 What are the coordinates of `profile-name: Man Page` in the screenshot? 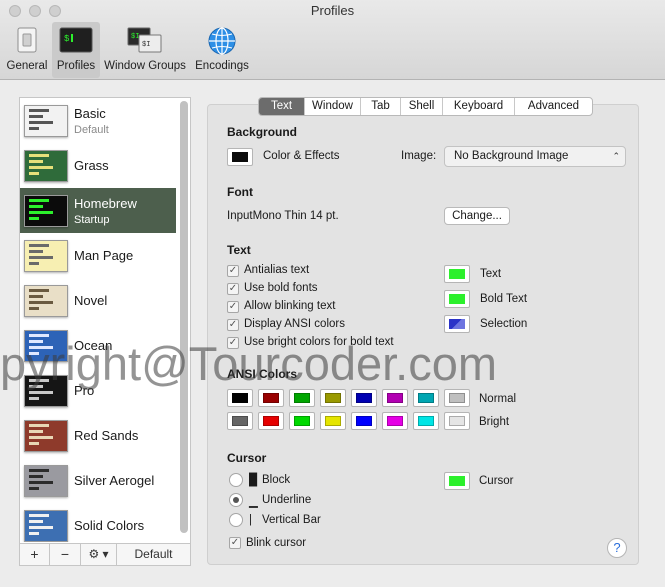 It's located at (104, 255).